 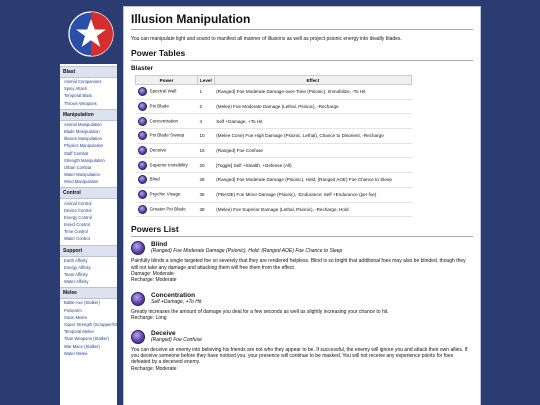 I want to click on page-title: Illusion Manipulation, so click(x=302, y=21).